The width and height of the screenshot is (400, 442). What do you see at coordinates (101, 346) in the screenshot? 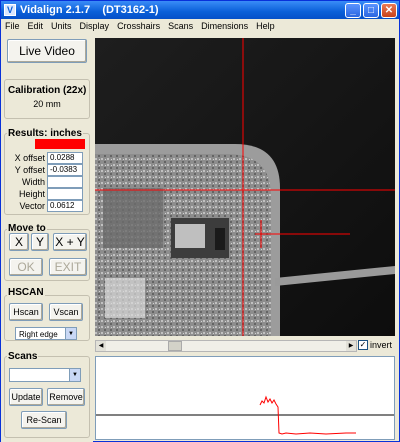
I see `scroll-left-icon: ◀` at bounding box center [101, 346].